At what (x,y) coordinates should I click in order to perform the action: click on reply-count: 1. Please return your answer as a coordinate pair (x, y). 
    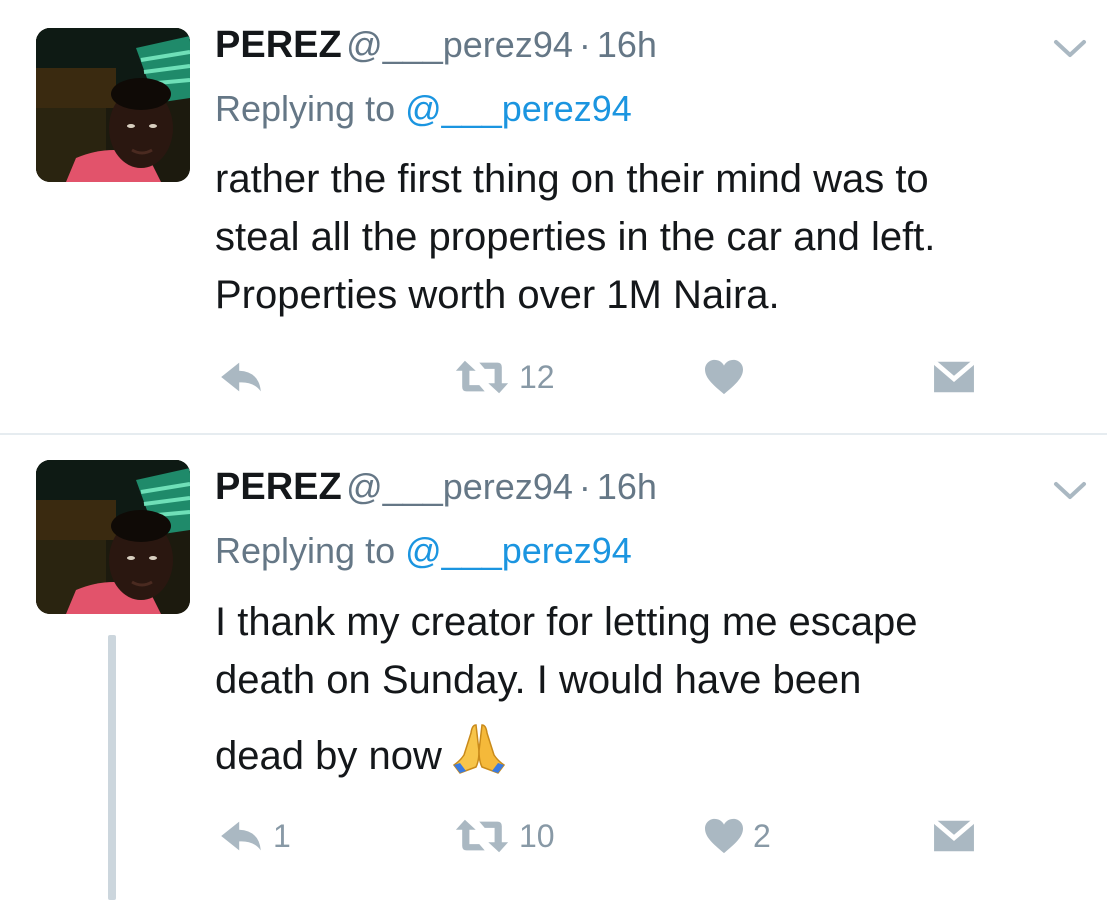
    Looking at the image, I should click on (282, 835).